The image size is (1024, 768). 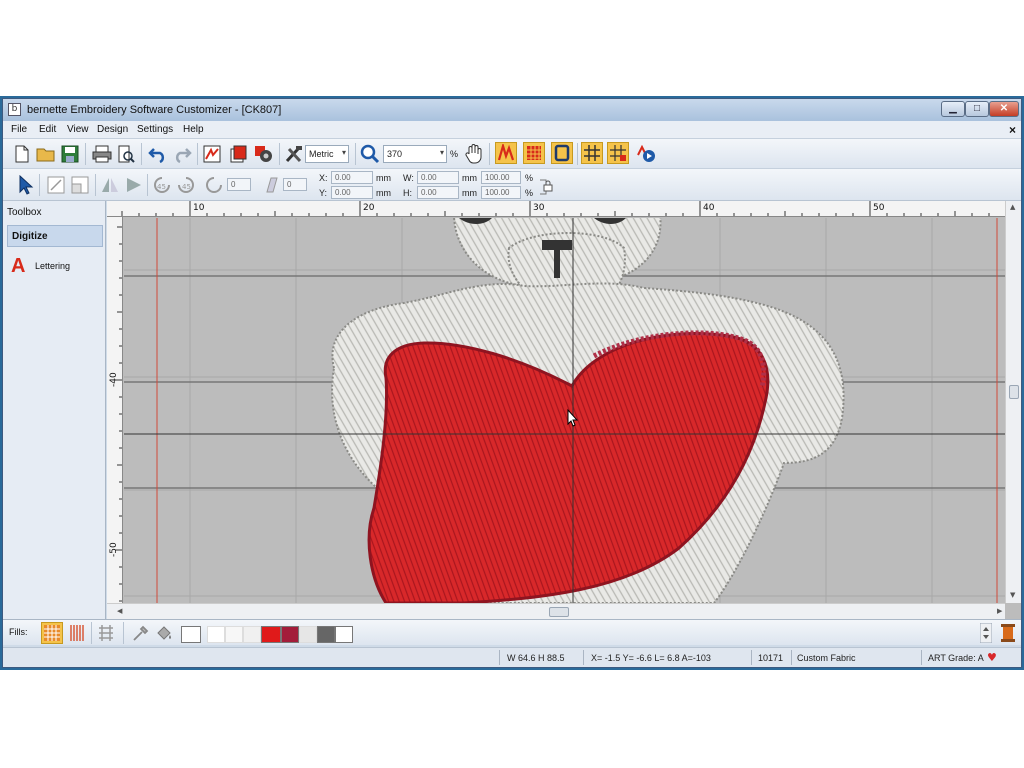 What do you see at coordinates (24, 212) in the screenshot?
I see `toolbox-header: Toolbox` at bounding box center [24, 212].